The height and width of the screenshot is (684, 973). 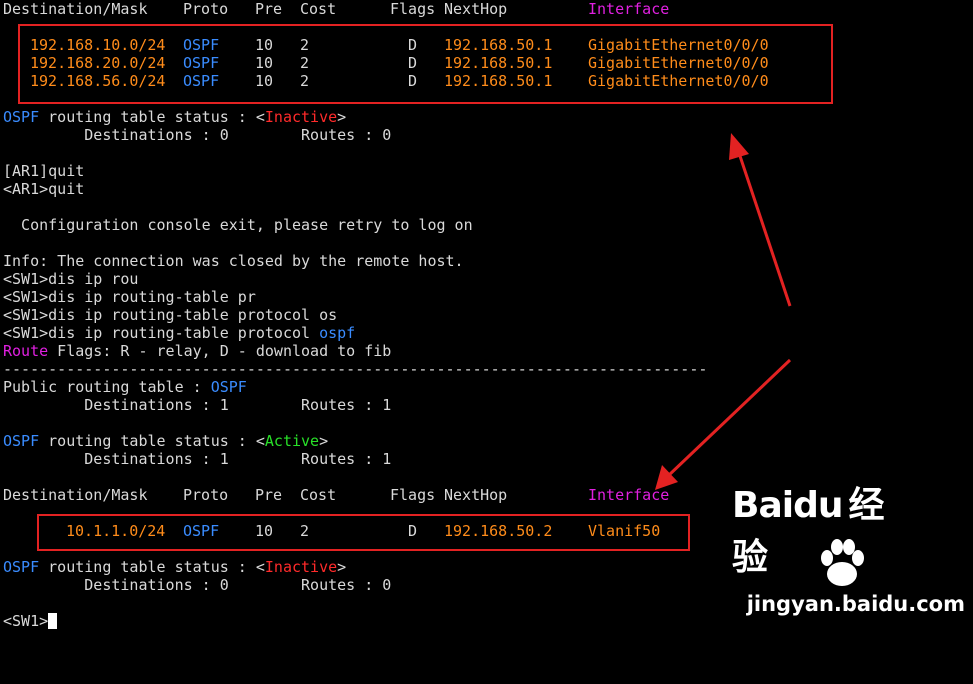 I want to click on watermark-url: jingyan.baidu.com, so click(x=855, y=604).